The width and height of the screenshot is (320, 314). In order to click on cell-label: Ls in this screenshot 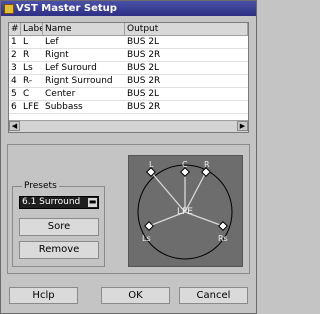, I will do `click(28, 68)`.